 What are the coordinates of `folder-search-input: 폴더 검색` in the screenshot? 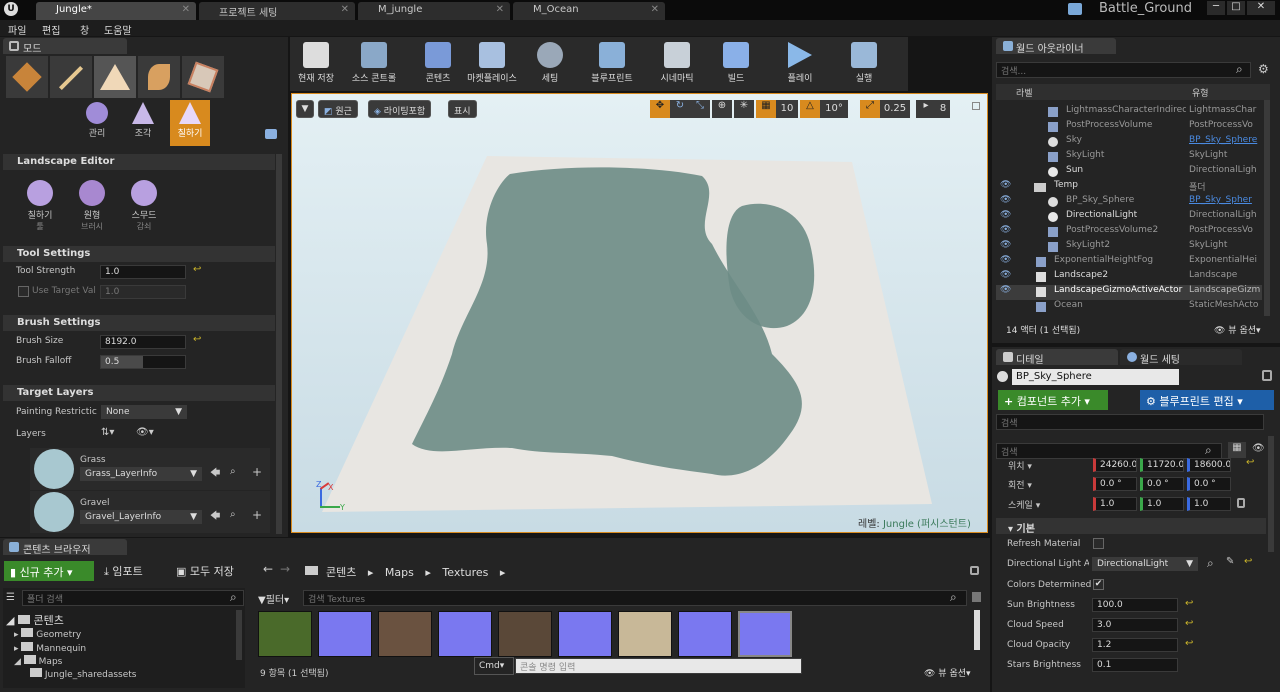 It's located at (133, 598).